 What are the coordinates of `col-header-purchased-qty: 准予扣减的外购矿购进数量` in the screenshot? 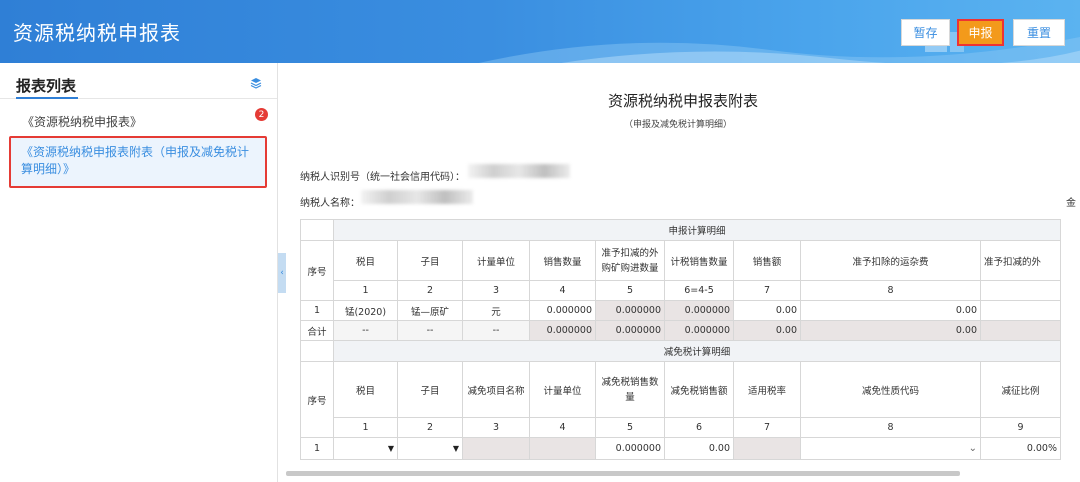 It's located at (630, 260).